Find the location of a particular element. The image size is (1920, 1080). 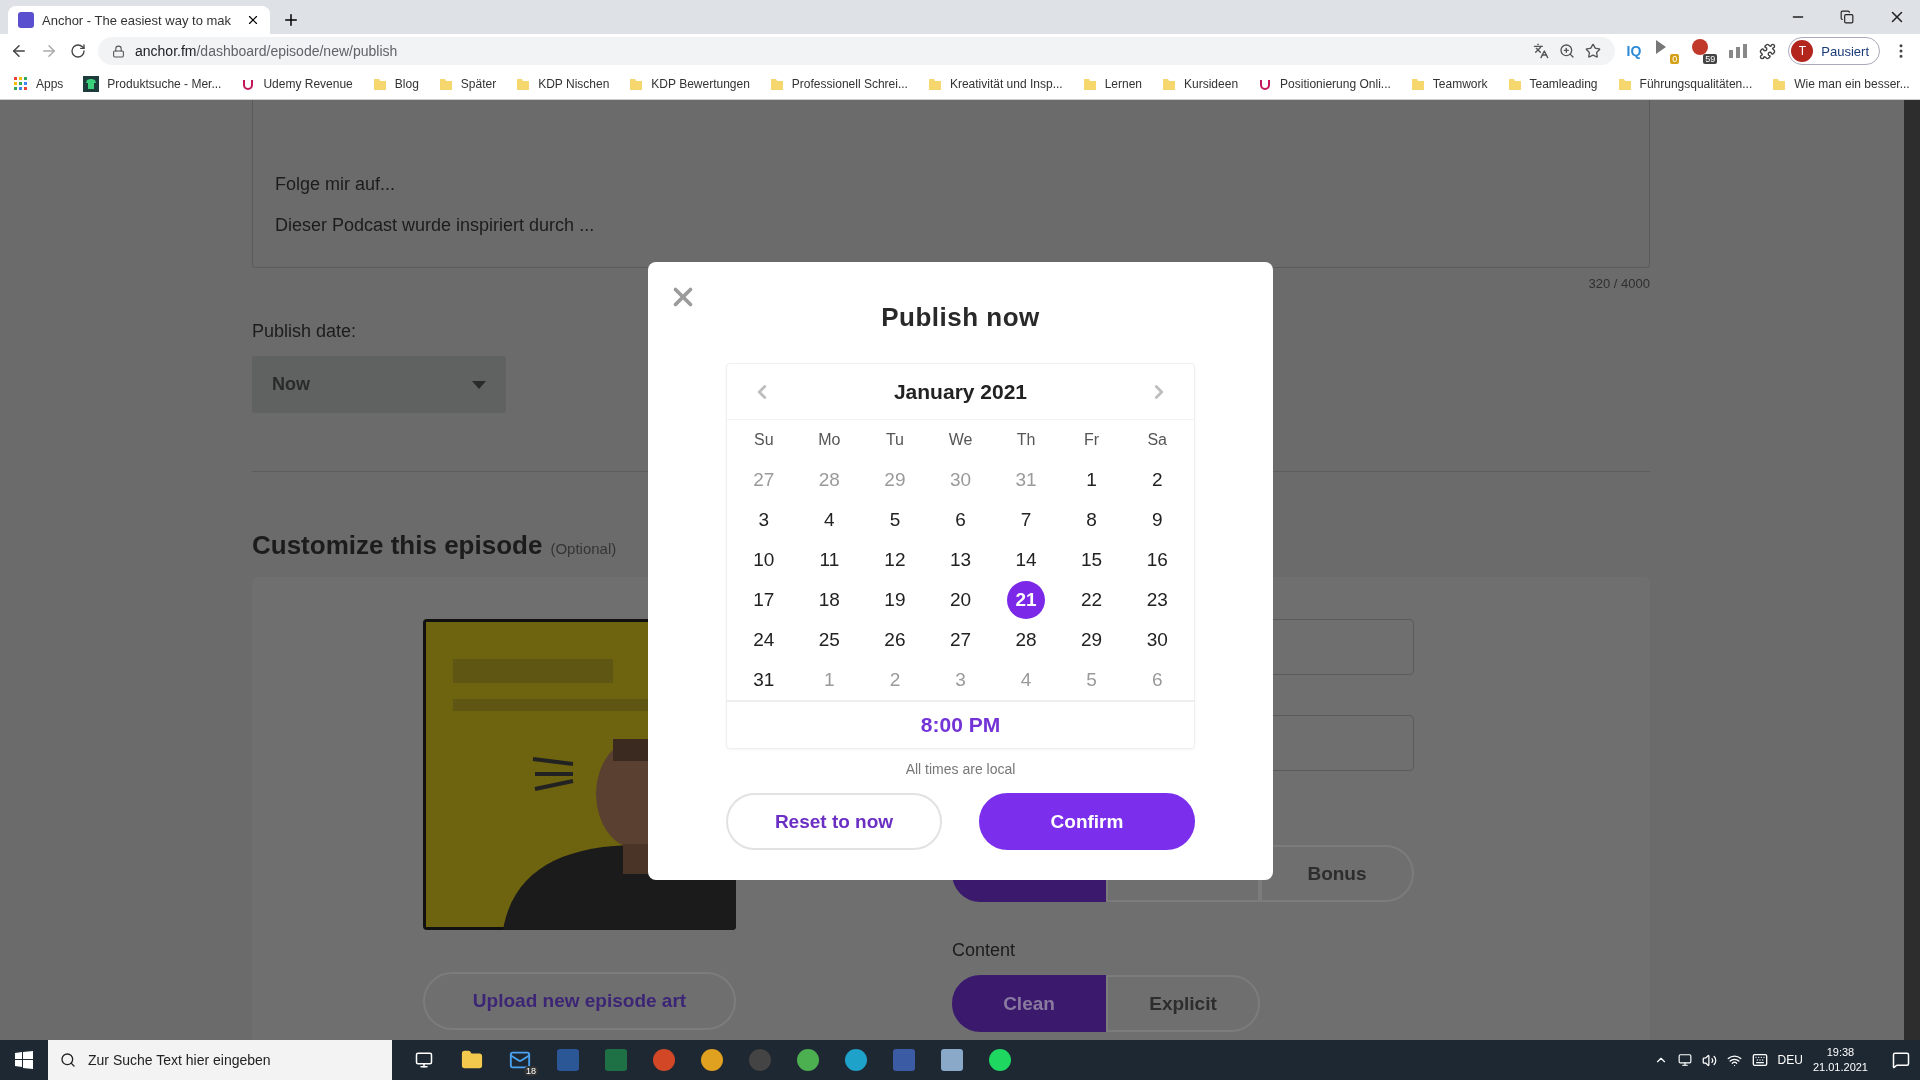

bookmark-item: Blog is located at coordinates (406, 83).